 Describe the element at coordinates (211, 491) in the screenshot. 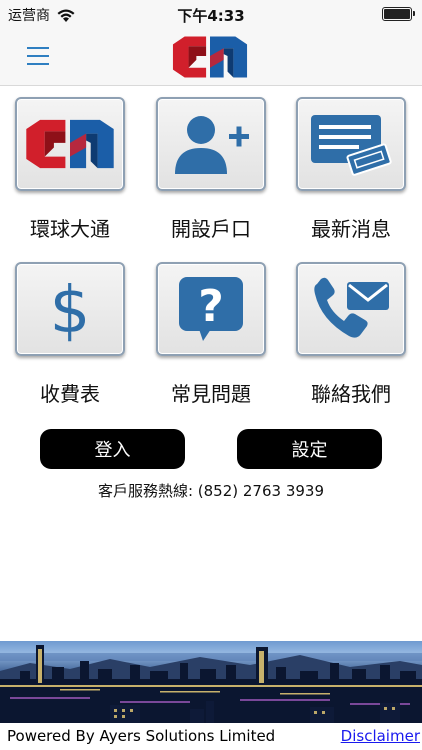

I see `customer-hotline: 客戶服務熱線: (852) 2763 3939` at that location.